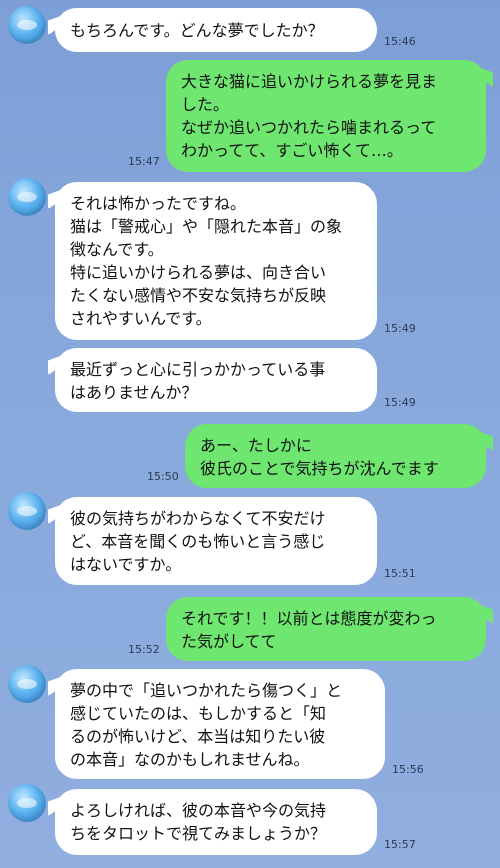  I want to click on message-timestamp: 15:57, so click(400, 844).